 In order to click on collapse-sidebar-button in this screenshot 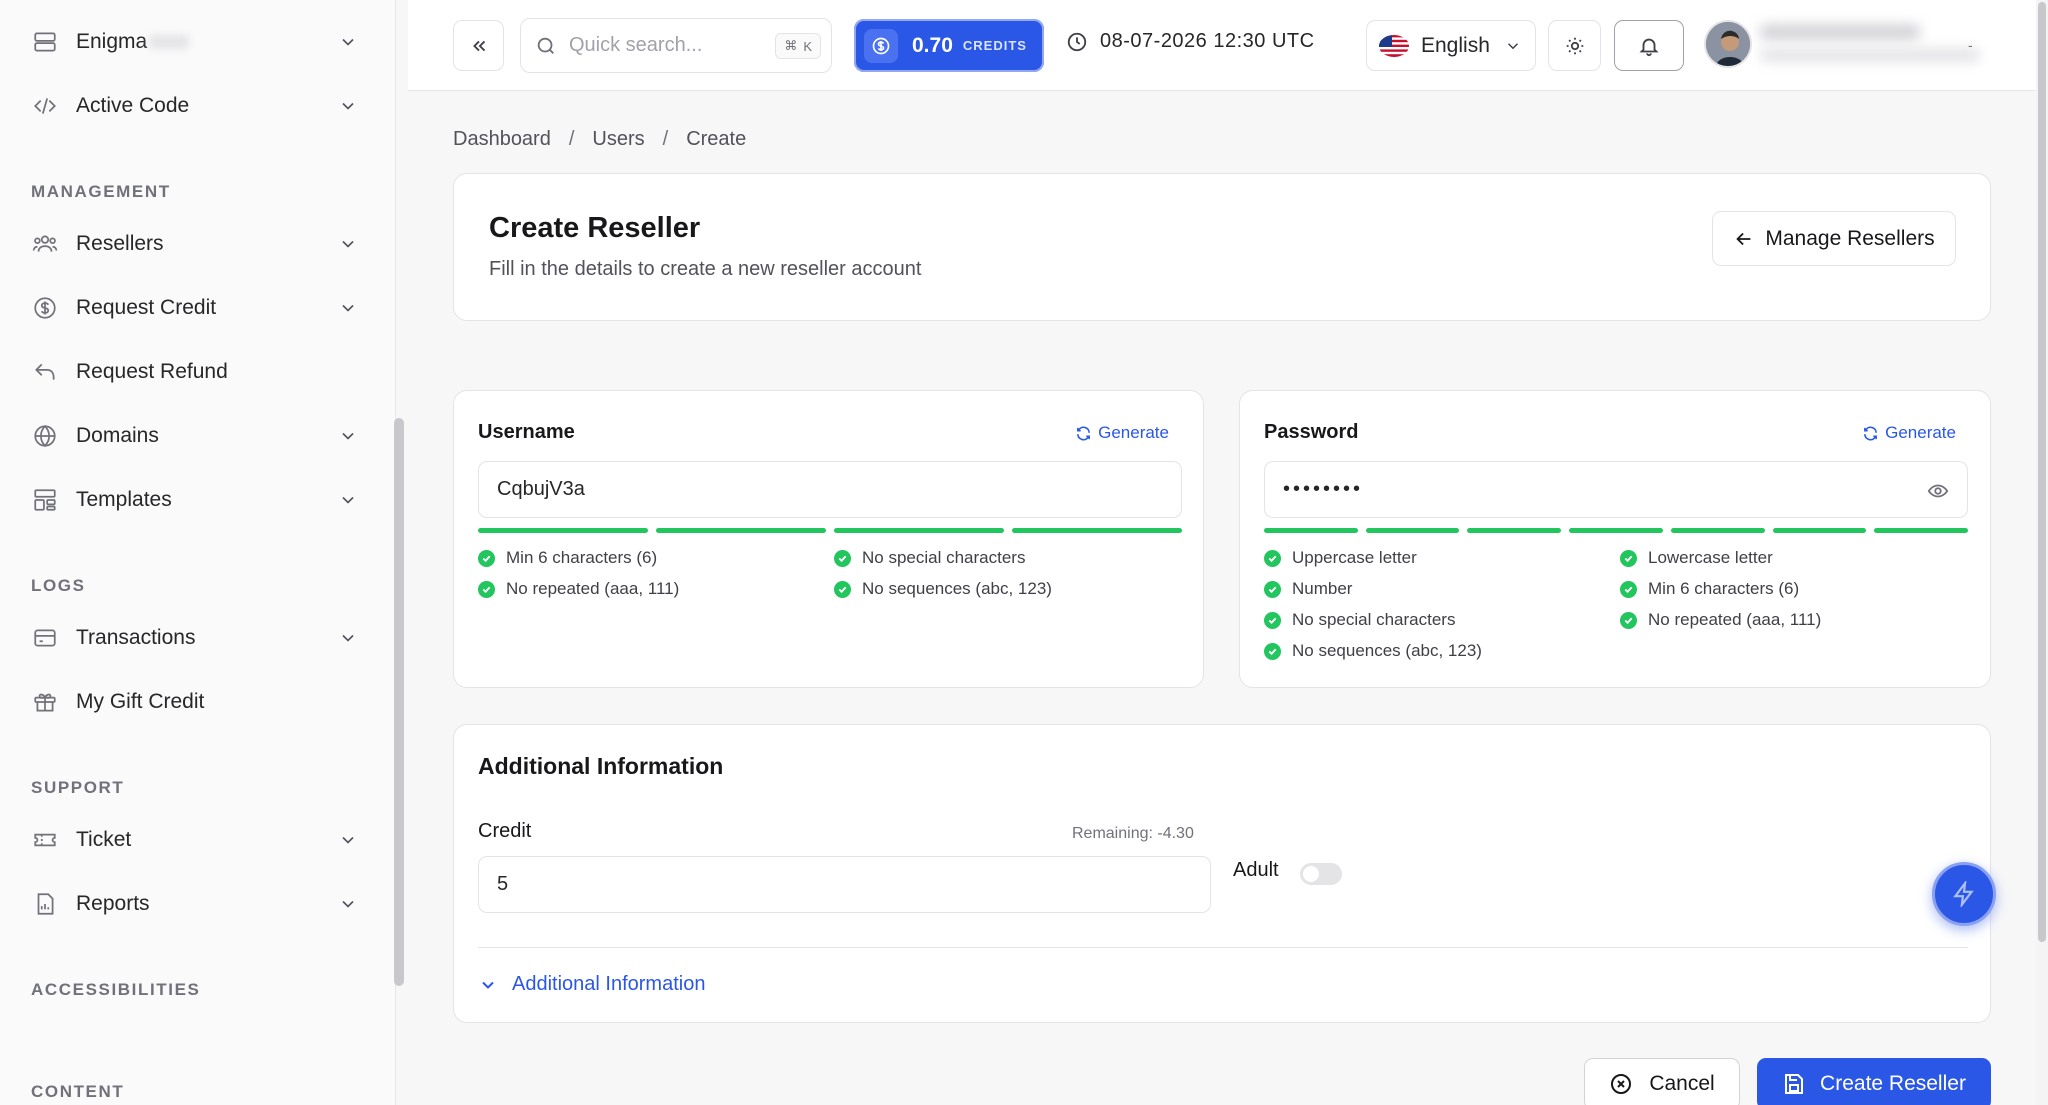, I will do `click(478, 45)`.